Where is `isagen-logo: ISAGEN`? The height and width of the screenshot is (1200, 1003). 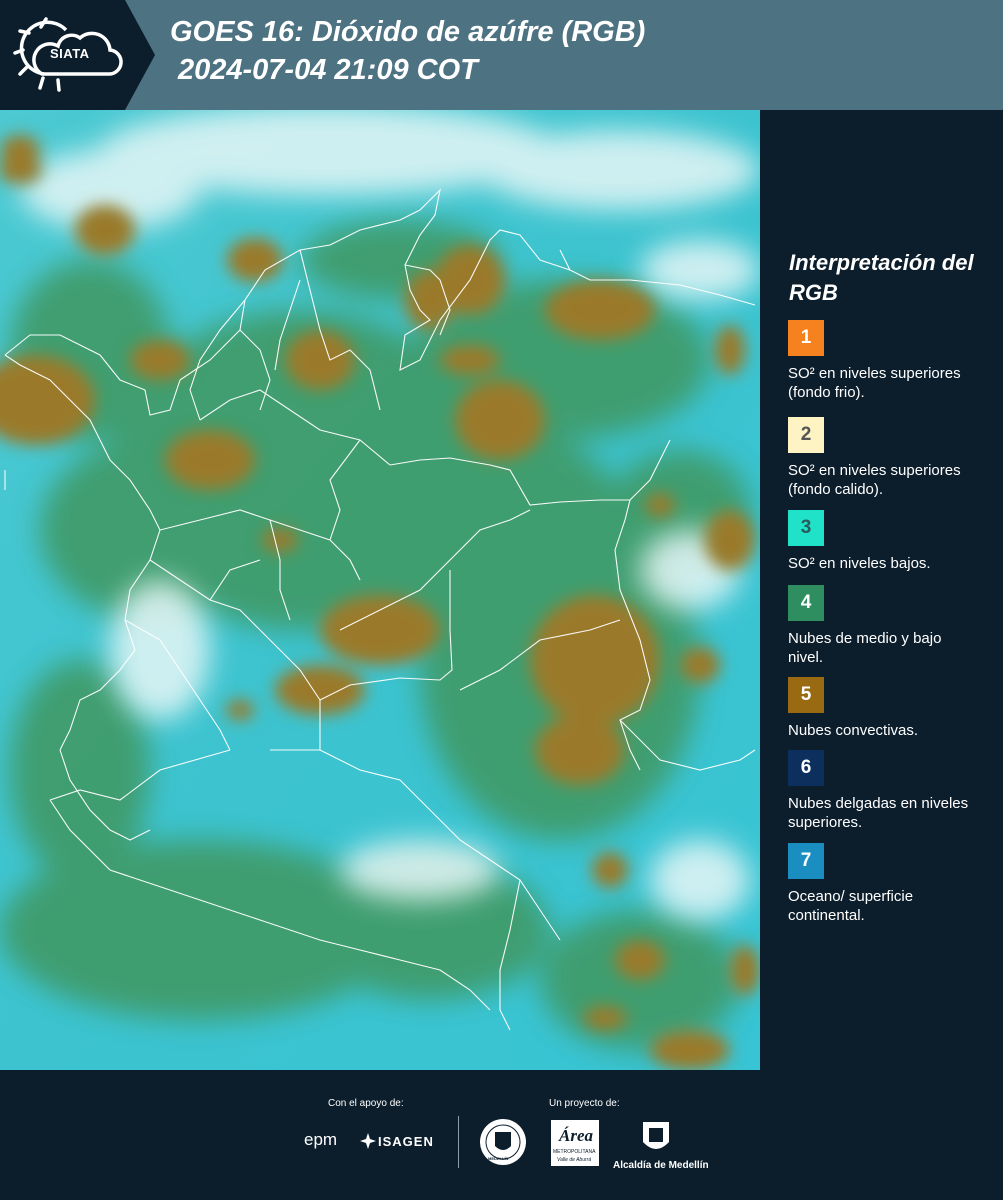
isagen-logo: ISAGEN is located at coordinates (406, 1141).